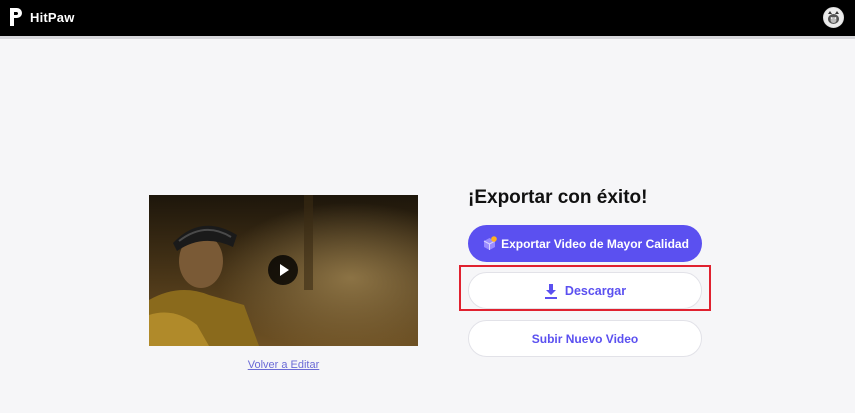 The width and height of the screenshot is (855, 413). I want to click on play-icon, so click(284, 270).